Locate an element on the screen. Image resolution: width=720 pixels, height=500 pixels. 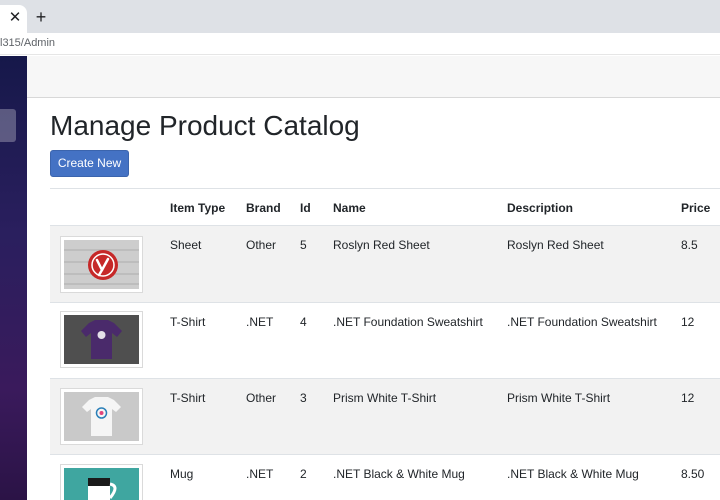
sweatshirt-icon is located at coordinates (101, 339).